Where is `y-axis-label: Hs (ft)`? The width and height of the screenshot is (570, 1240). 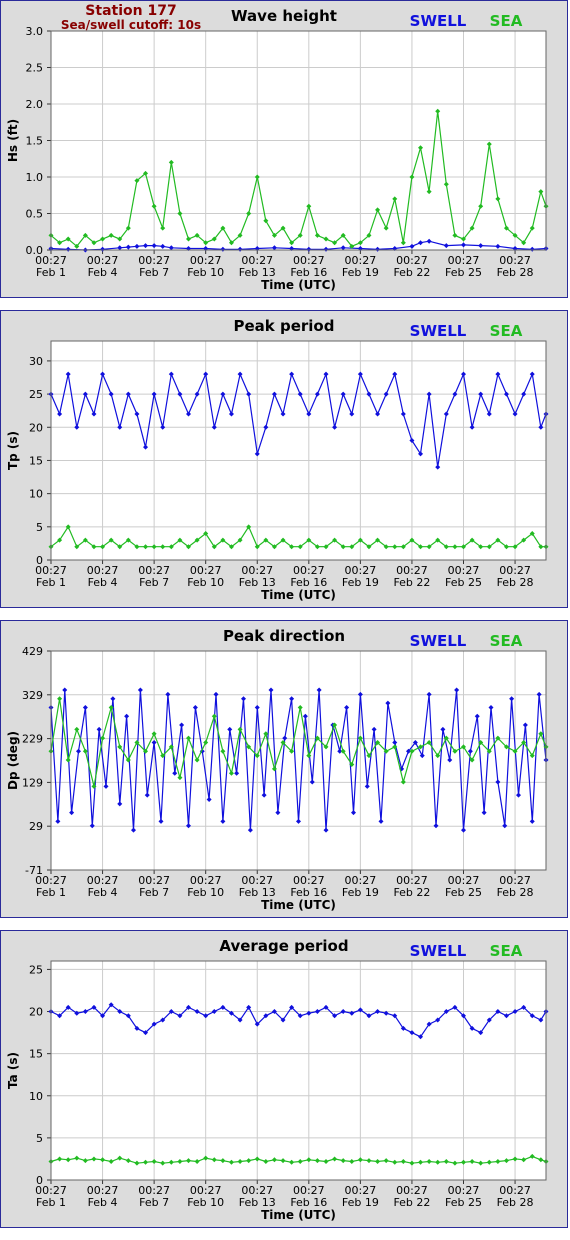
y-axis-label: Hs (ft) is located at coordinates (13, 140).